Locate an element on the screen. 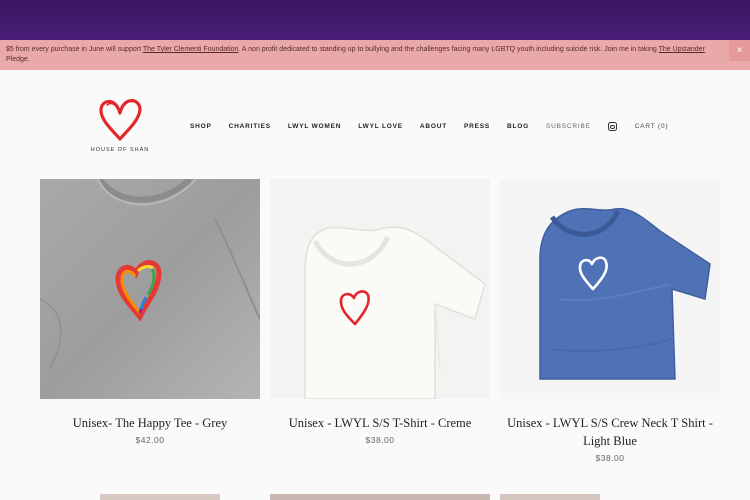 This screenshot has width=750, height=500. banner-text-end: Pledge. is located at coordinates (18, 59).